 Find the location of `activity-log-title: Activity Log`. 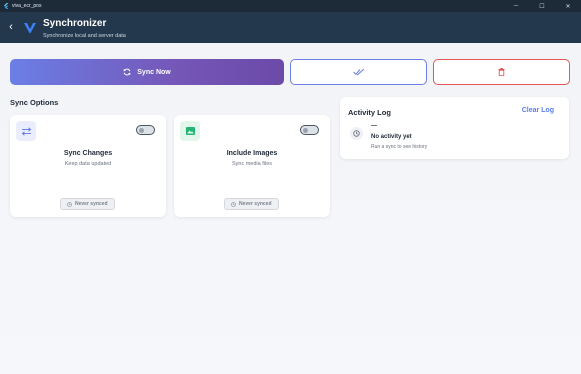

activity-log-title: Activity Log is located at coordinates (369, 112).